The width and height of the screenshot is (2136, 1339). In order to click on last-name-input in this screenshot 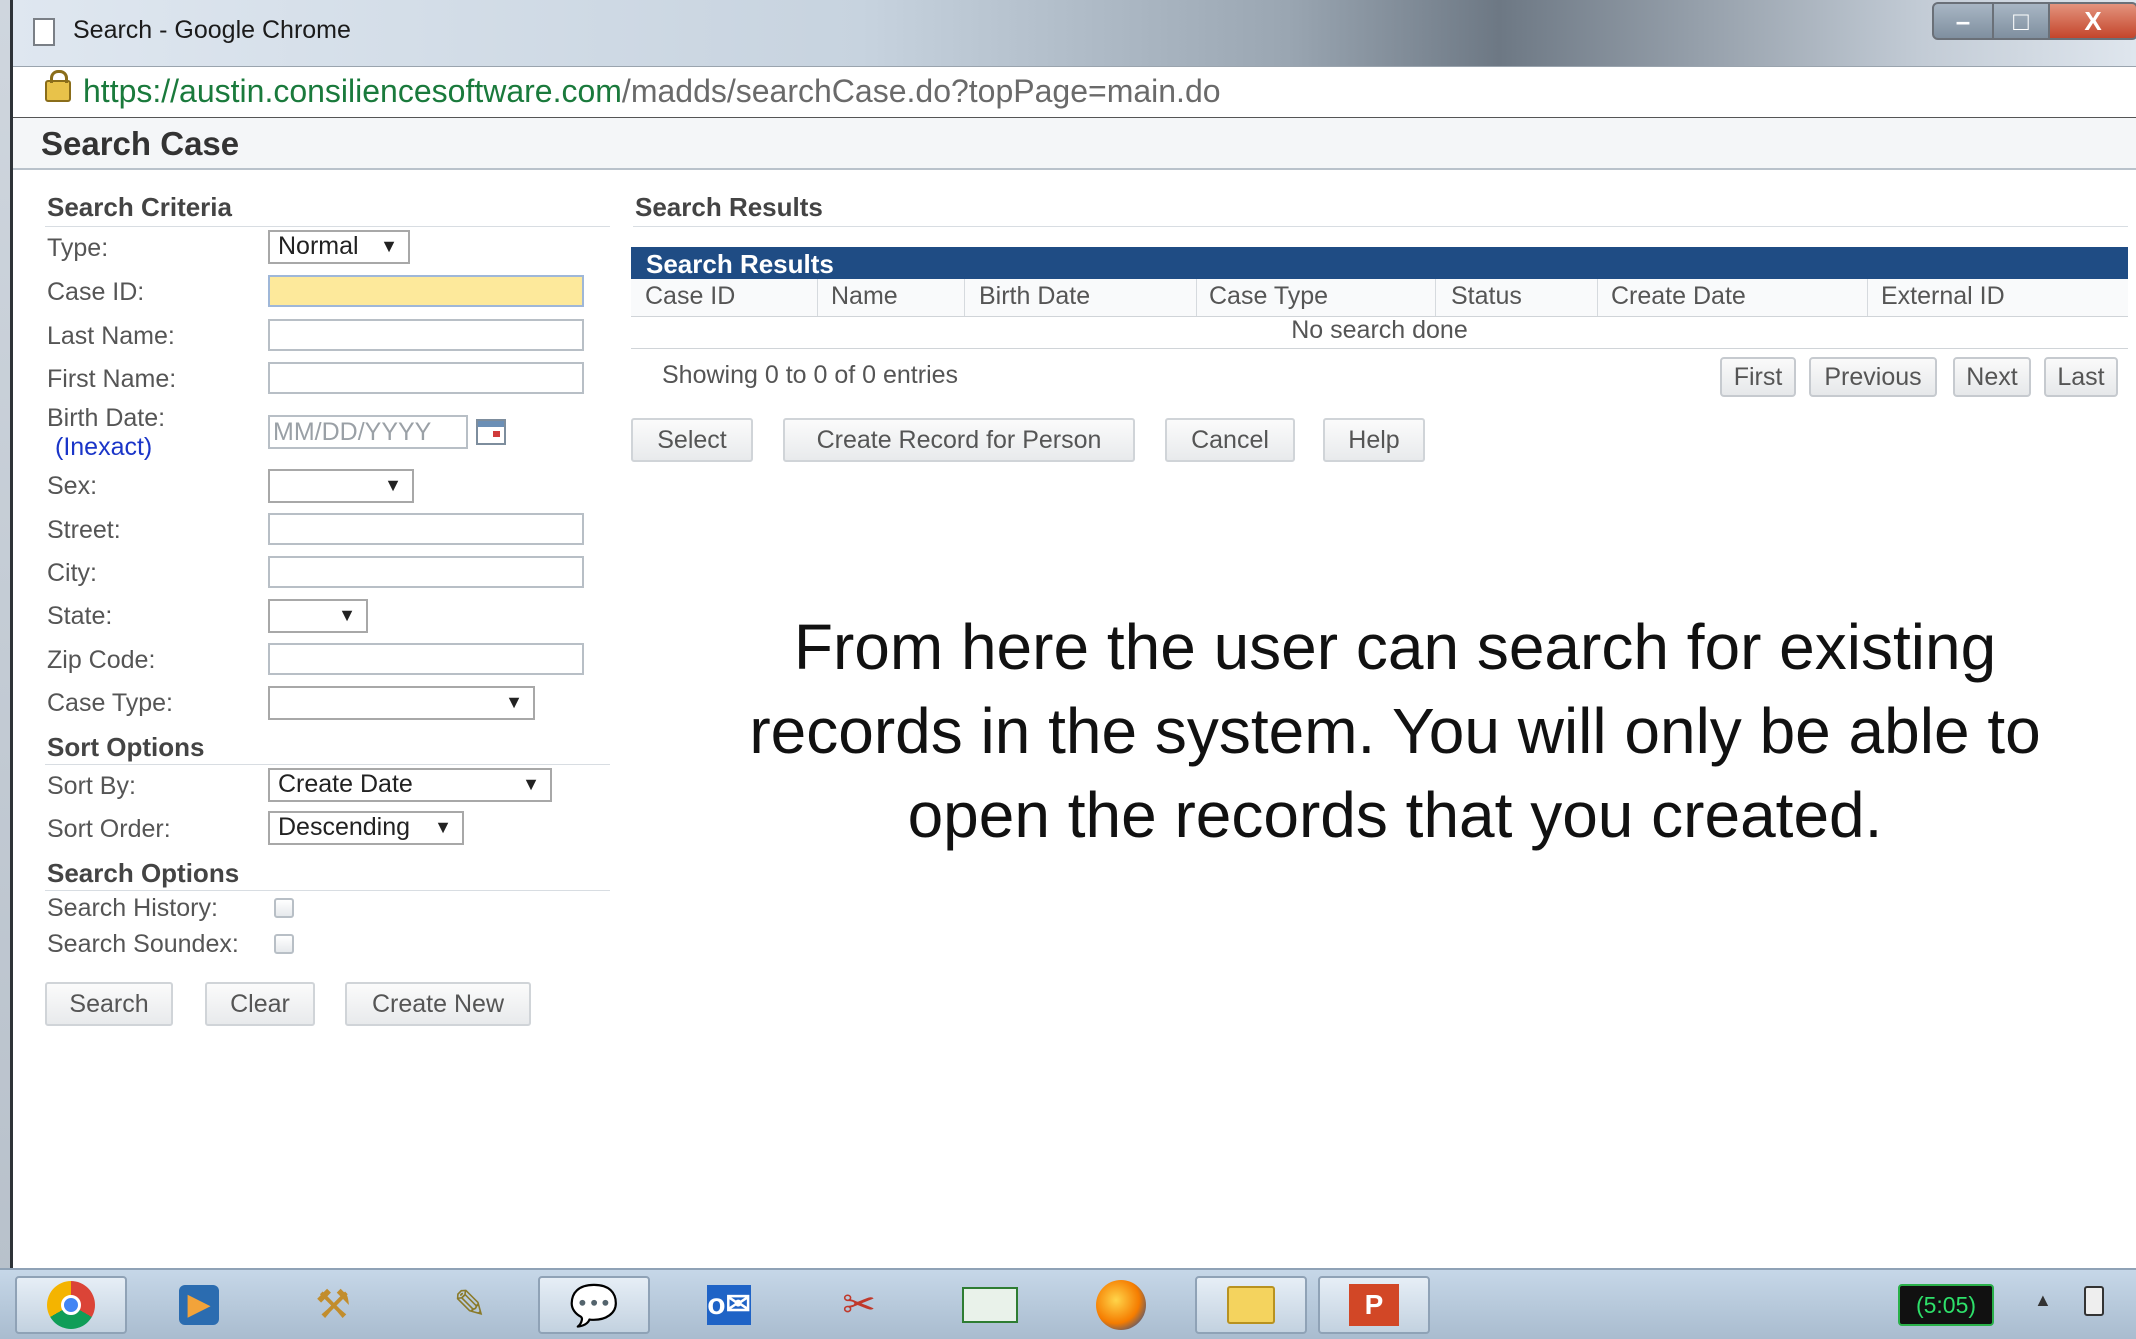, I will do `click(426, 335)`.